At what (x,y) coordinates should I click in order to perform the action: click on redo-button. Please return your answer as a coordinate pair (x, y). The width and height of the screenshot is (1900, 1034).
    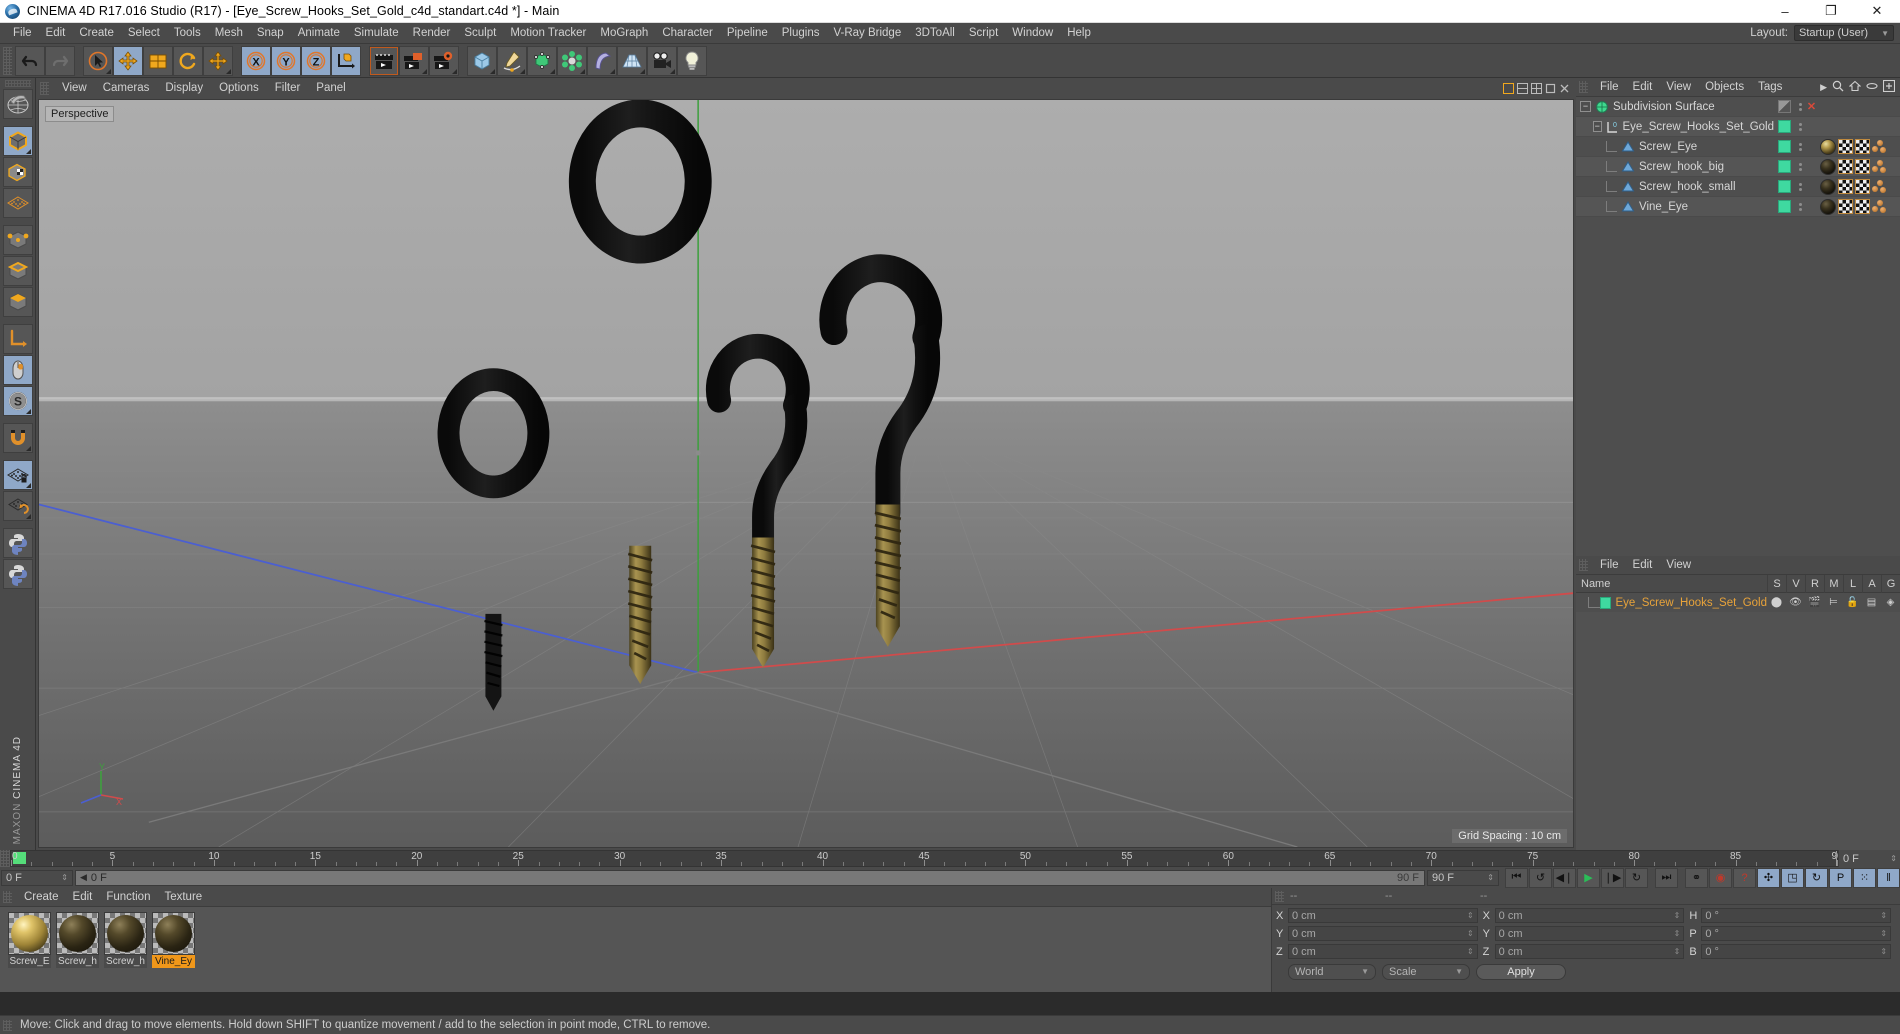
    Looking at the image, I should click on (60, 60).